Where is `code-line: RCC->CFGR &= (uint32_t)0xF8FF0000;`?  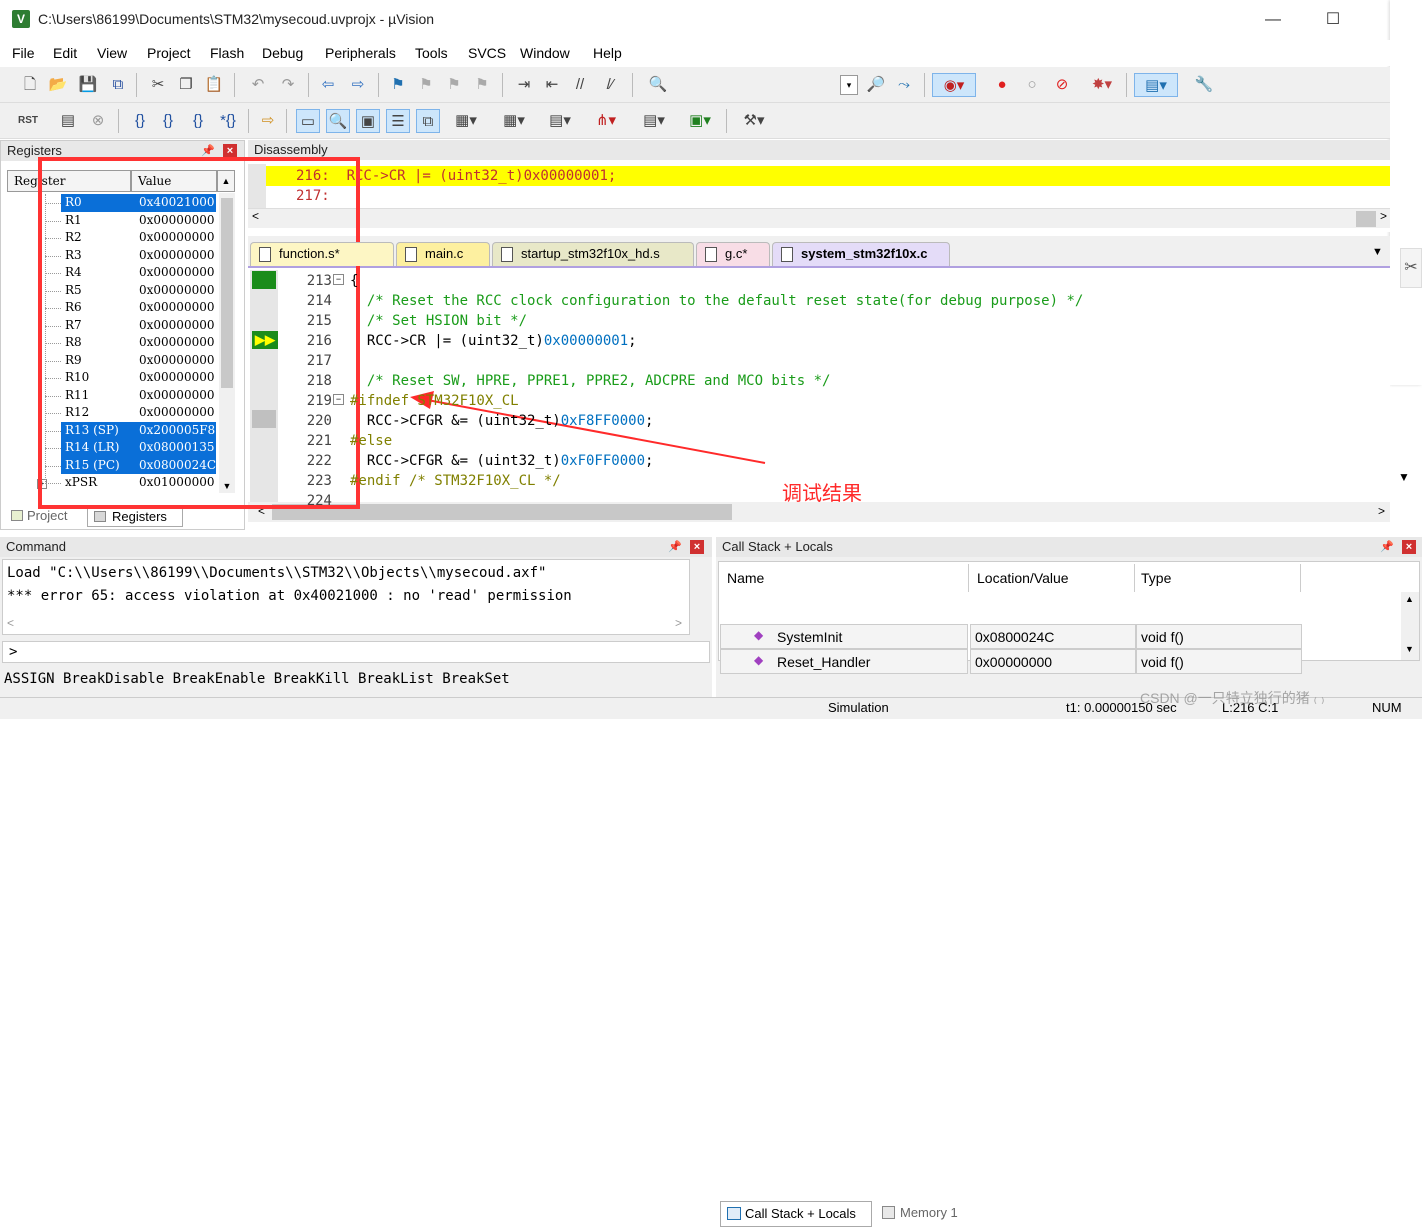
code-line: RCC->CFGR &= (uint32_t)0xF8FF0000; is located at coordinates (502, 421).